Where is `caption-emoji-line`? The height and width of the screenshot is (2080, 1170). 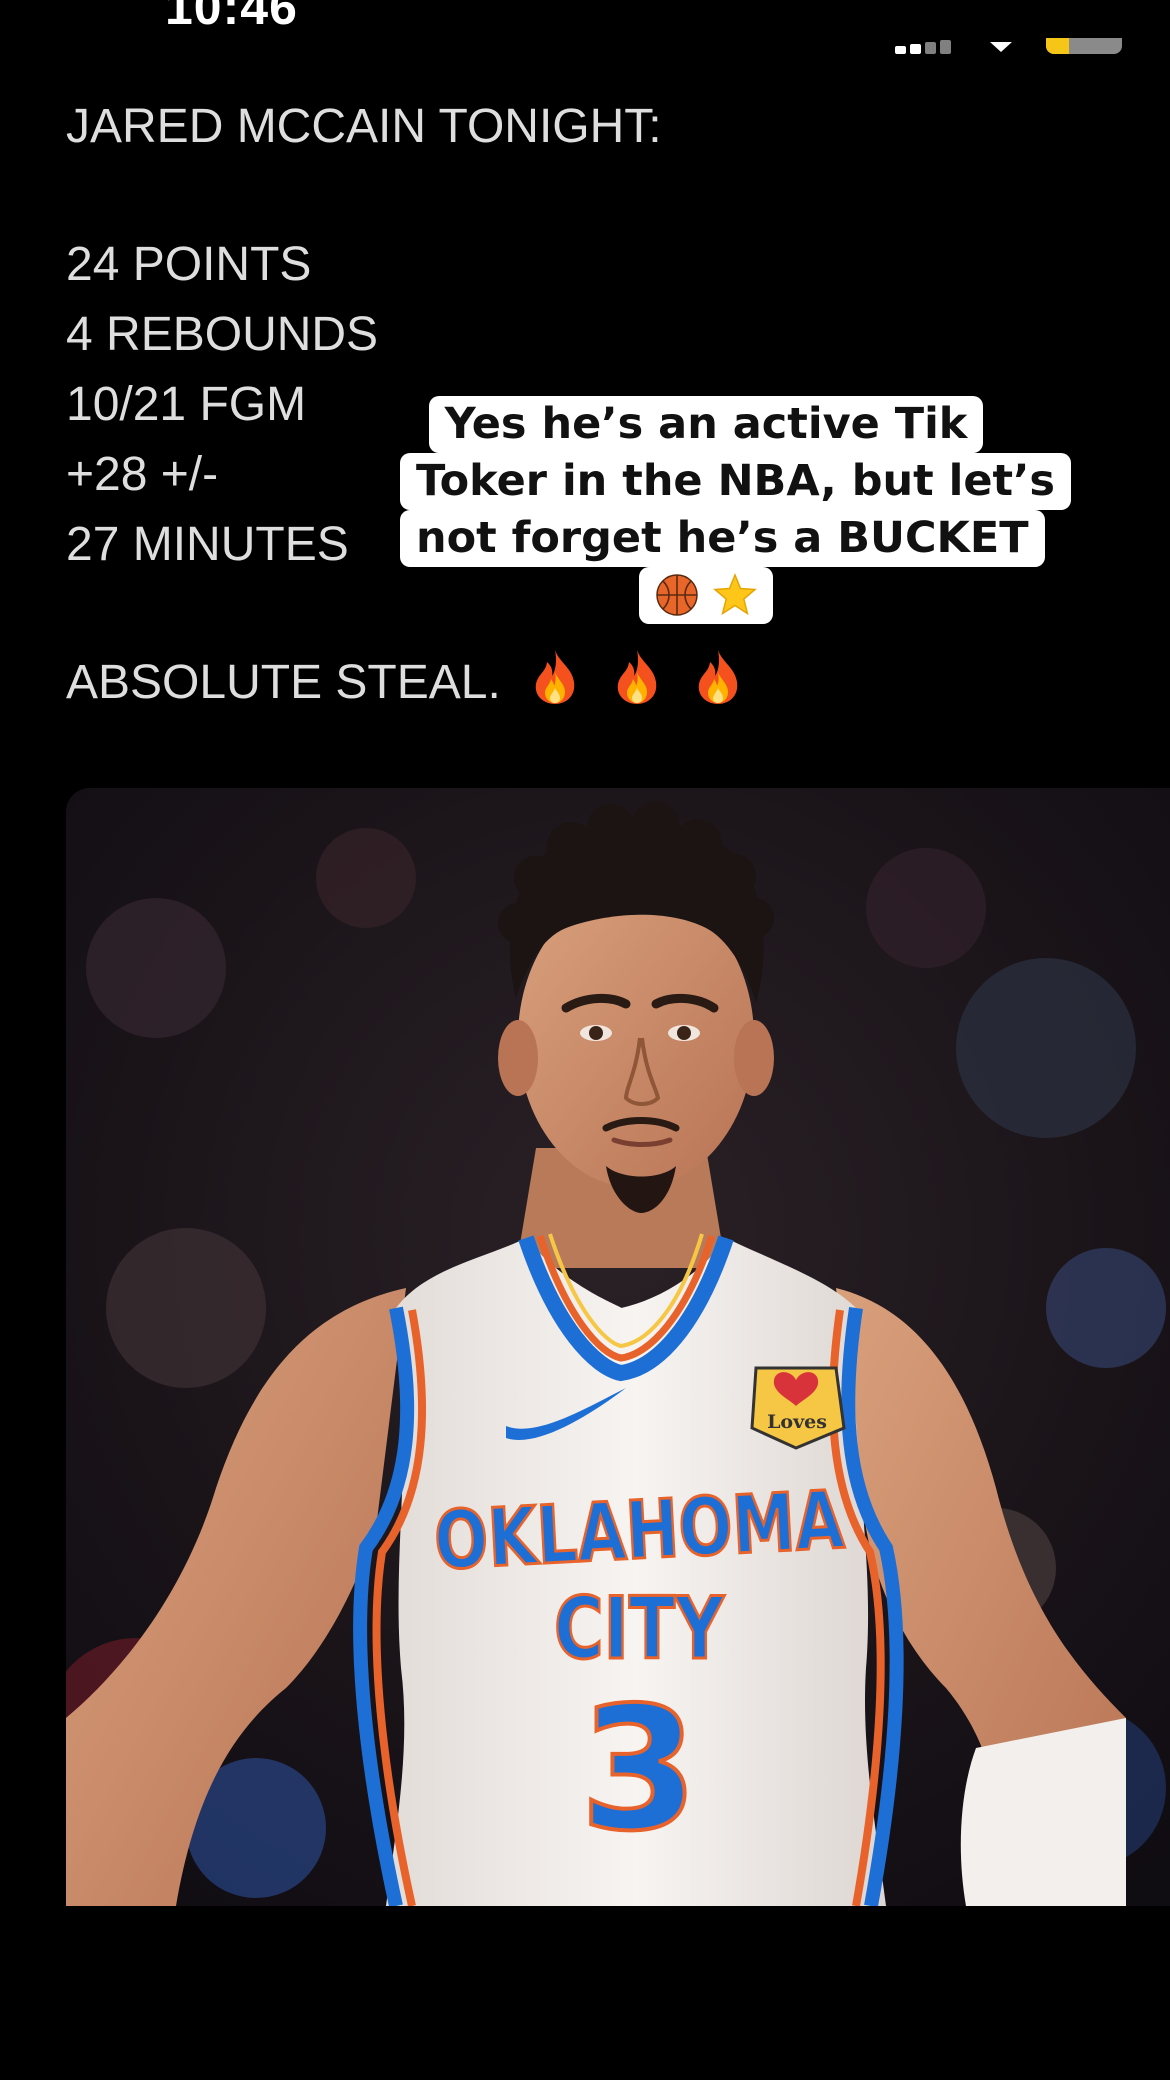
caption-emoji-line is located at coordinates (706, 595).